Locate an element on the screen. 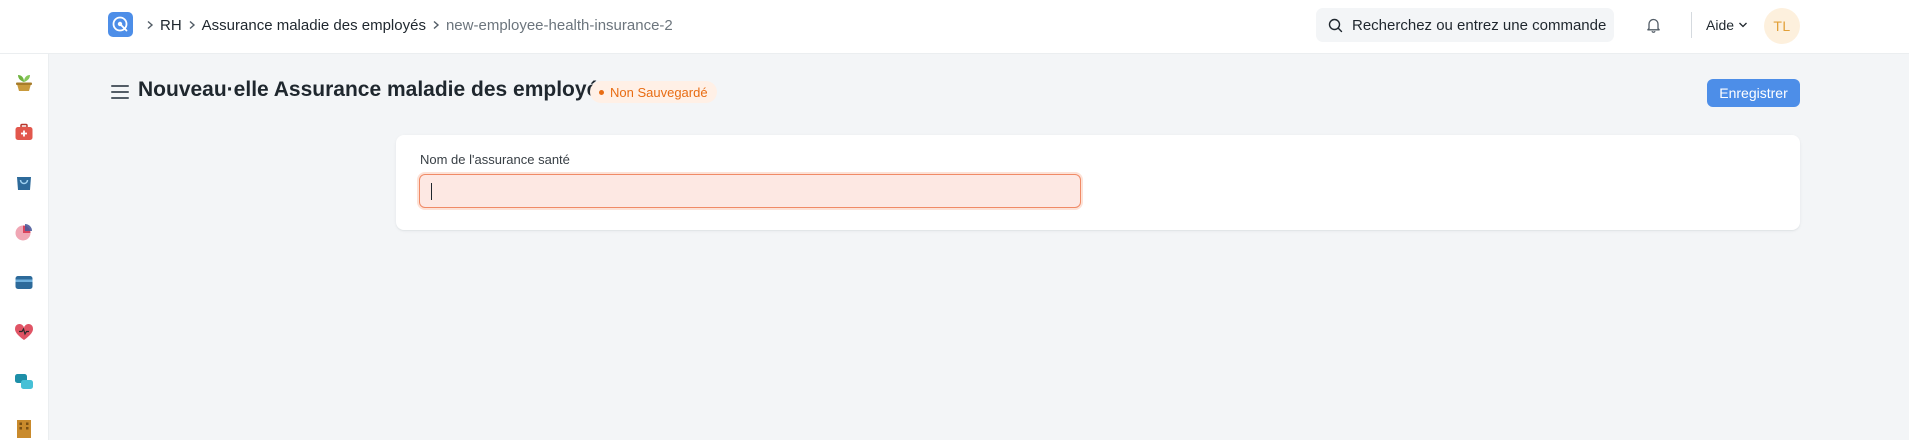 Image resolution: width=1909 pixels, height=440 pixels. breadcrumb-item-current: new-employee-health-insurance-2 is located at coordinates (559, 25).